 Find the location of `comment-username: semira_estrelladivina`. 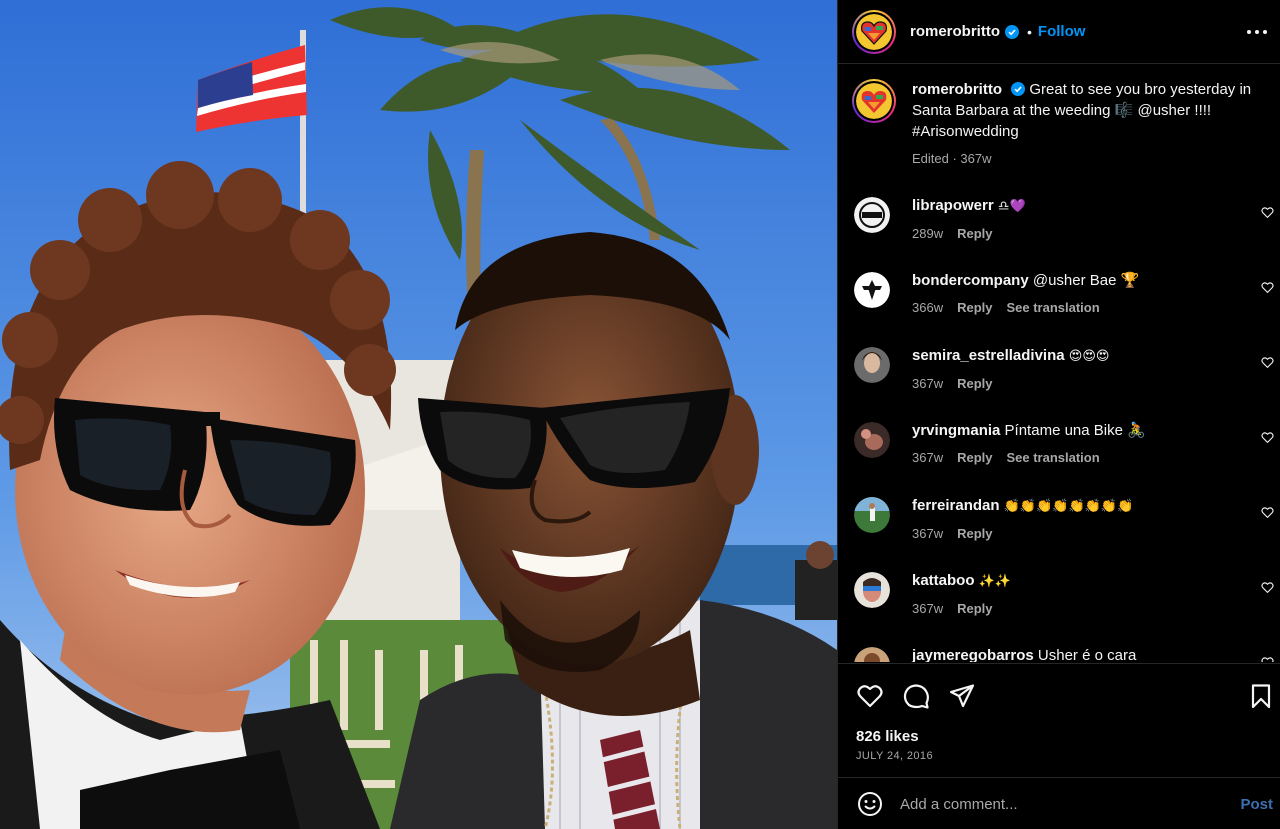

comment-username: semira_estrelladivina is located at coordinates (988, 355).